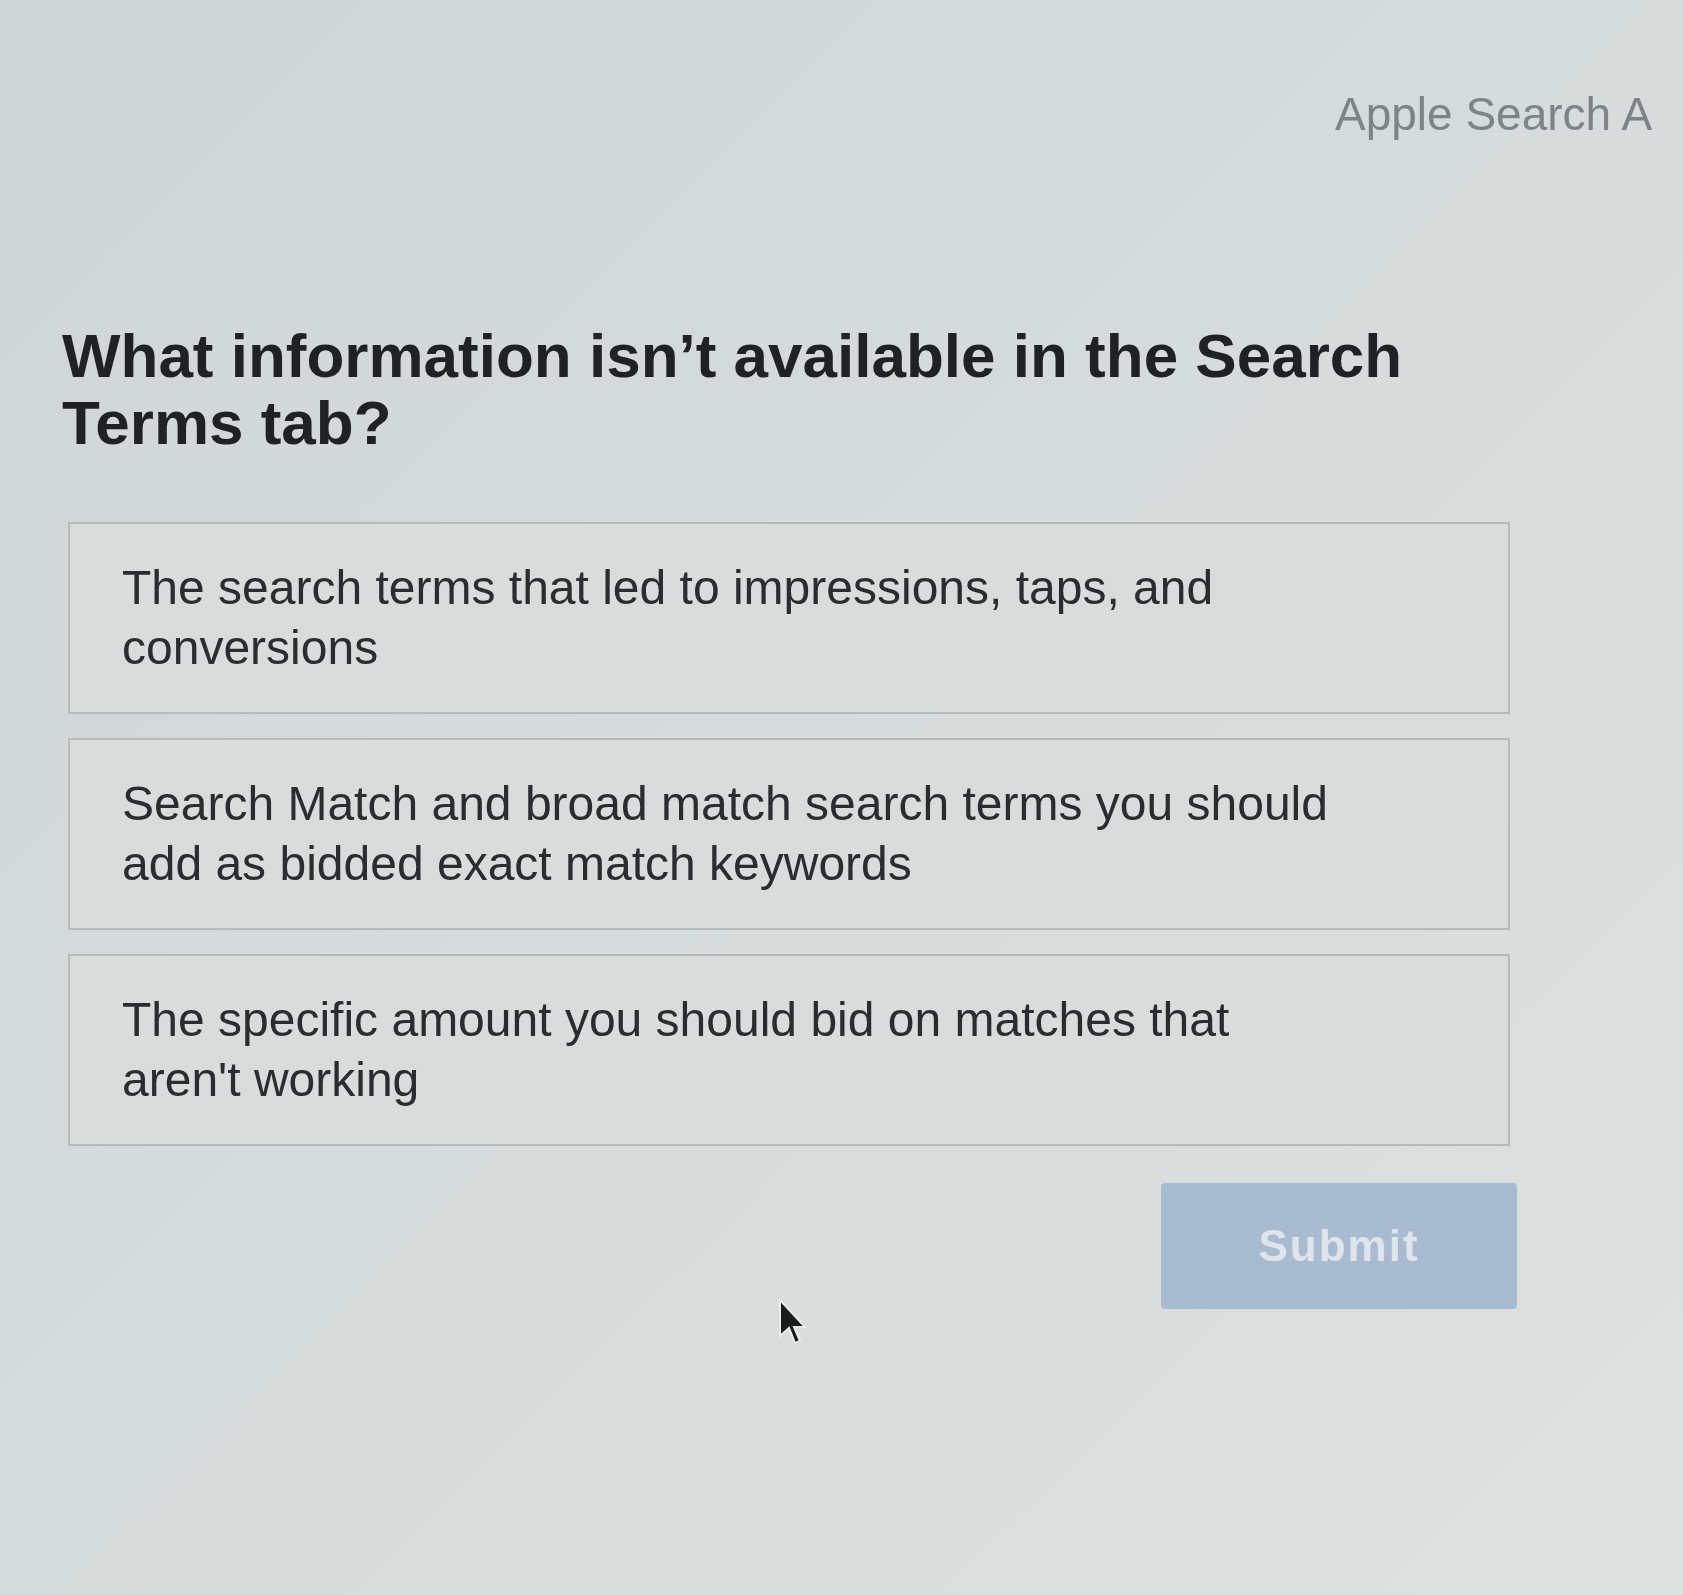  What do you see at coordinates (1494, 114) in the screenshot?
I see `site-title: Apple Search A` at bounding box center [1494, 114].